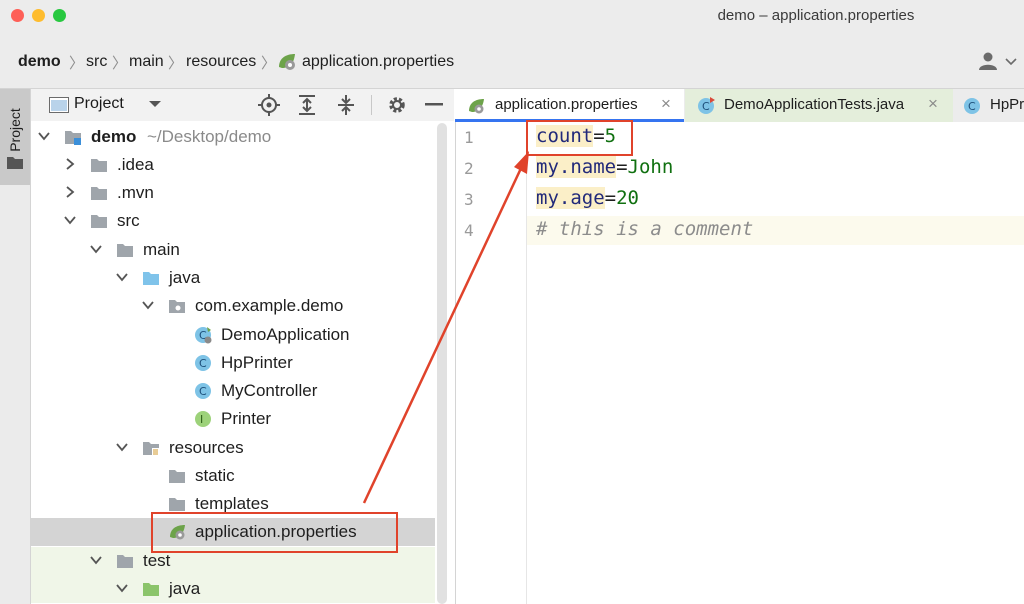 Image resolution: width=1024 pixels, height=604 pixels. I want to click on code-line: my.name=John, so click(604, 167).